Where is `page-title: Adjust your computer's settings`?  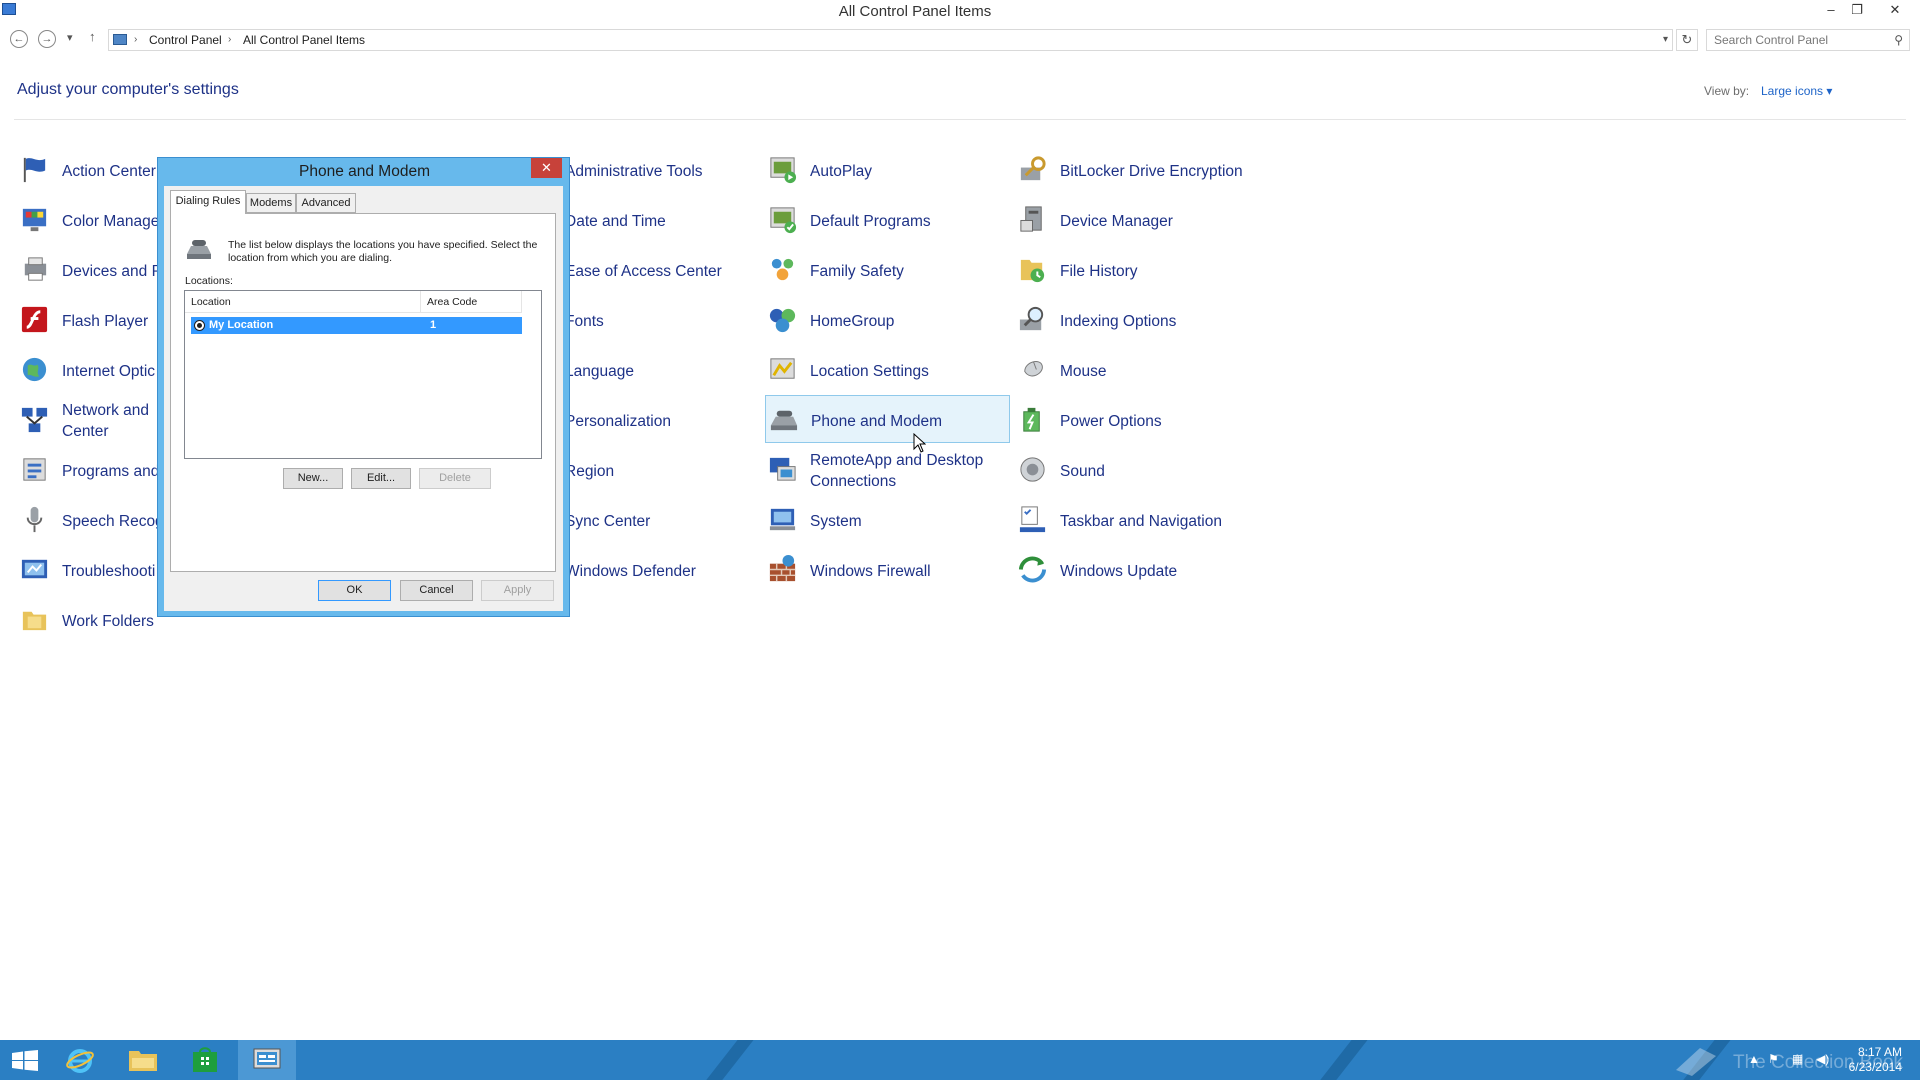
page-title: Adjust your computer's settings is located at coordinates (128, 89).